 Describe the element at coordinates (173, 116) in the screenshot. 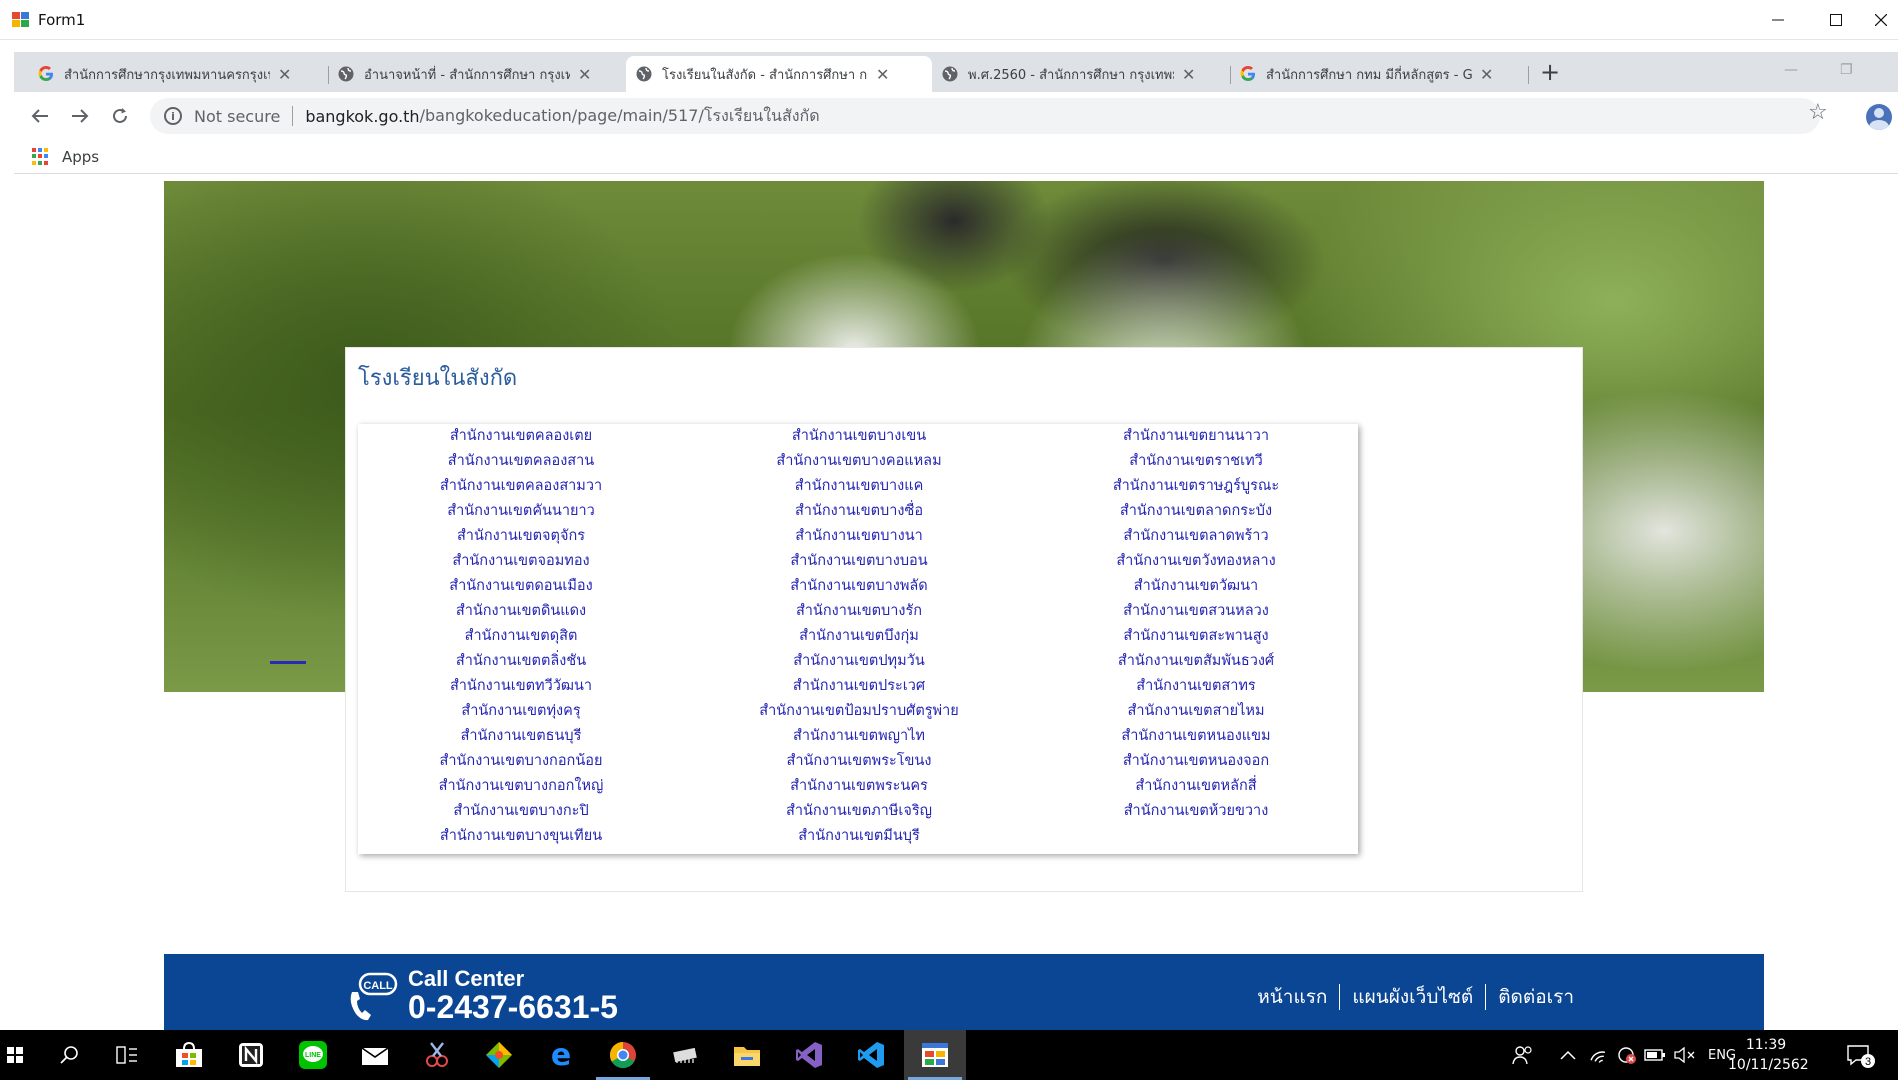

I see `info-icon: i` at that location.